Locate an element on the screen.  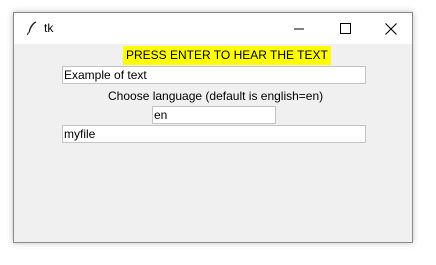
feather-icon is located at coordinates (32, 28).